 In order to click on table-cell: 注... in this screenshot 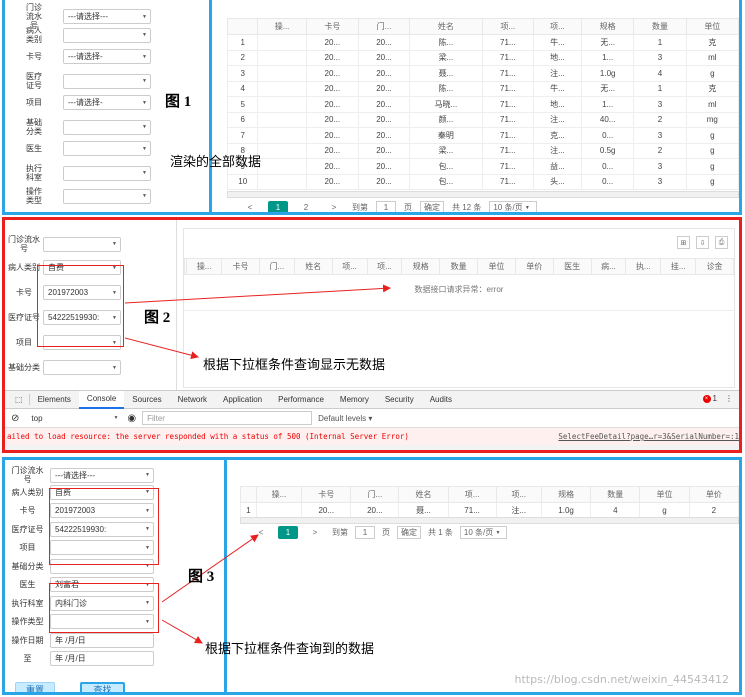, I will do `click(557, 73)`.